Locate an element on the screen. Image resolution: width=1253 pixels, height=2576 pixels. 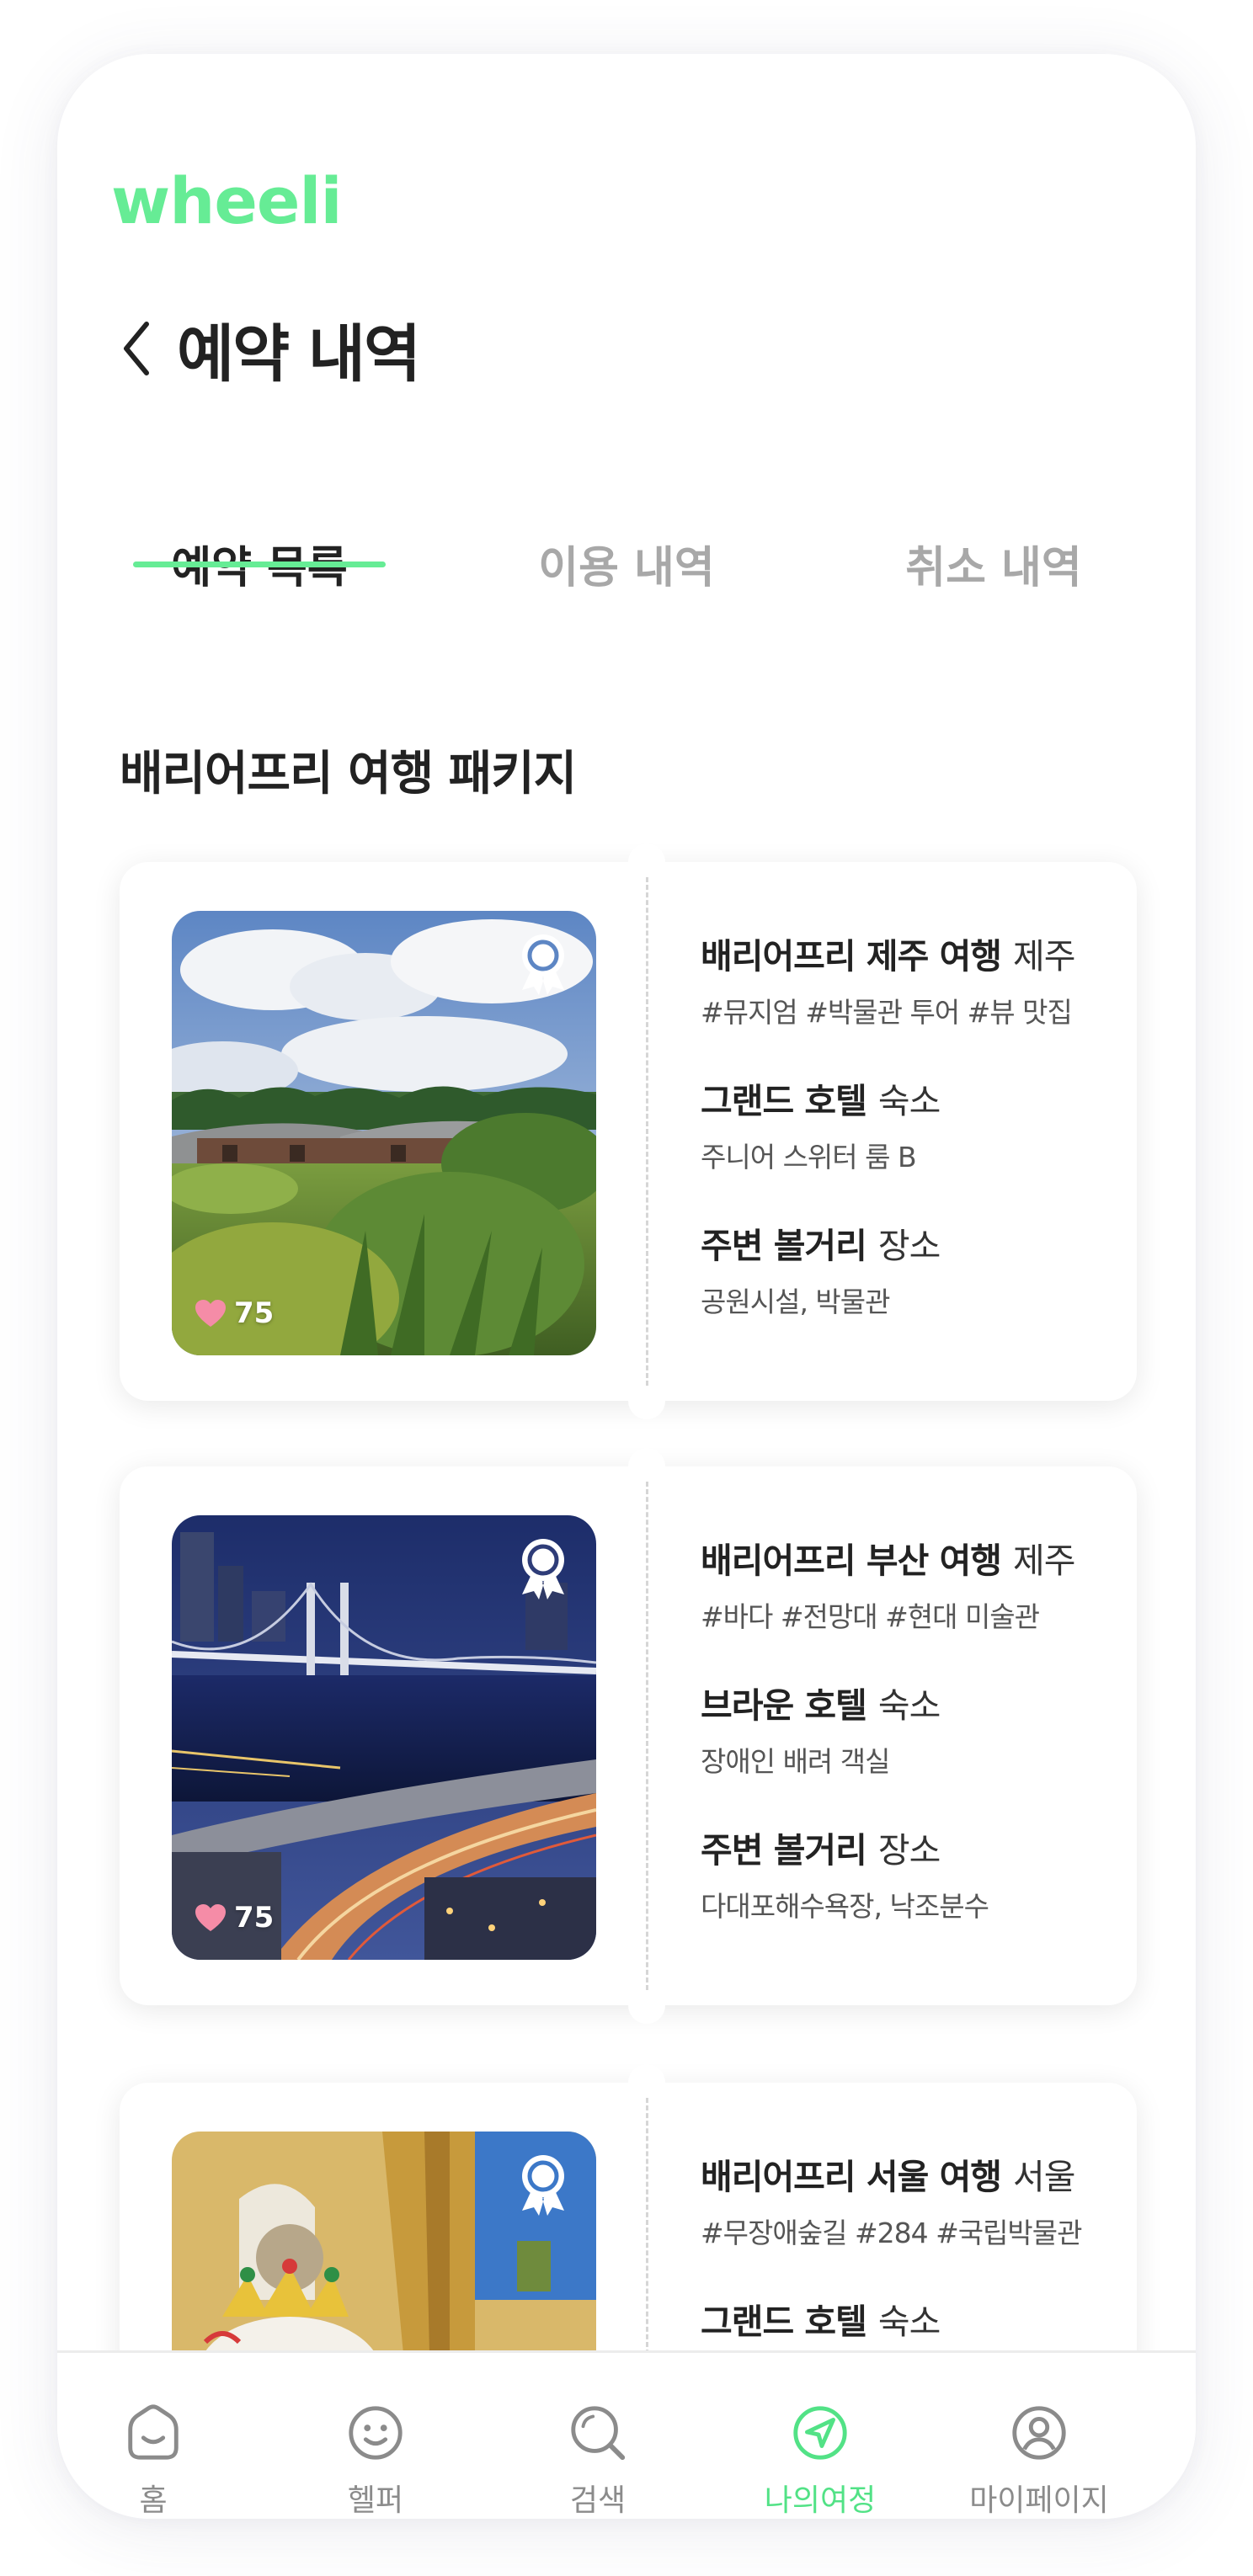
nearby-places: 다대포해수욕장, 낙조분수 is located at coordinates (845, 1907).